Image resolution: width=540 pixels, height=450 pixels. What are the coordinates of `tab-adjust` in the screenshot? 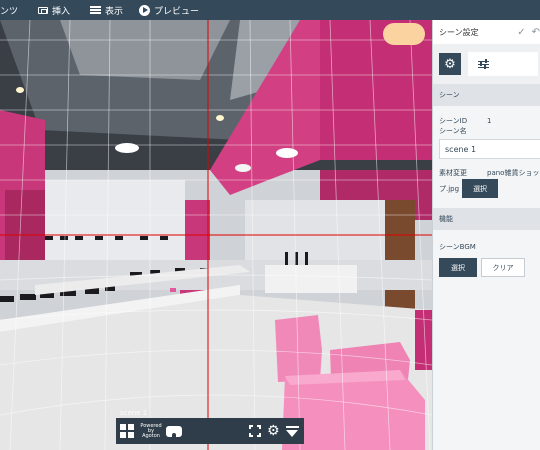 It's located at (503, 64).